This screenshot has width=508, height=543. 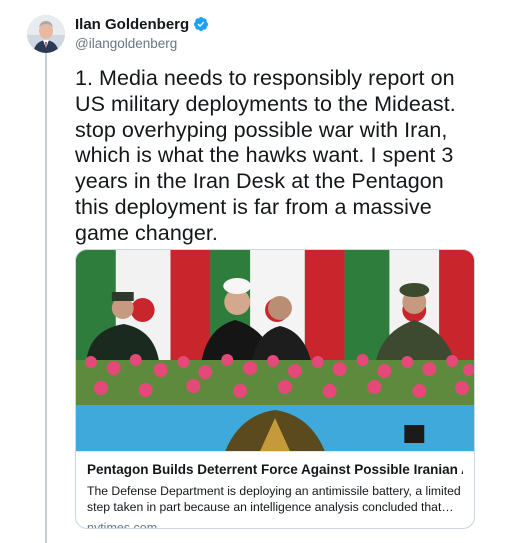 I want to click on verified-badge-icon, so click(x=201, y=24).